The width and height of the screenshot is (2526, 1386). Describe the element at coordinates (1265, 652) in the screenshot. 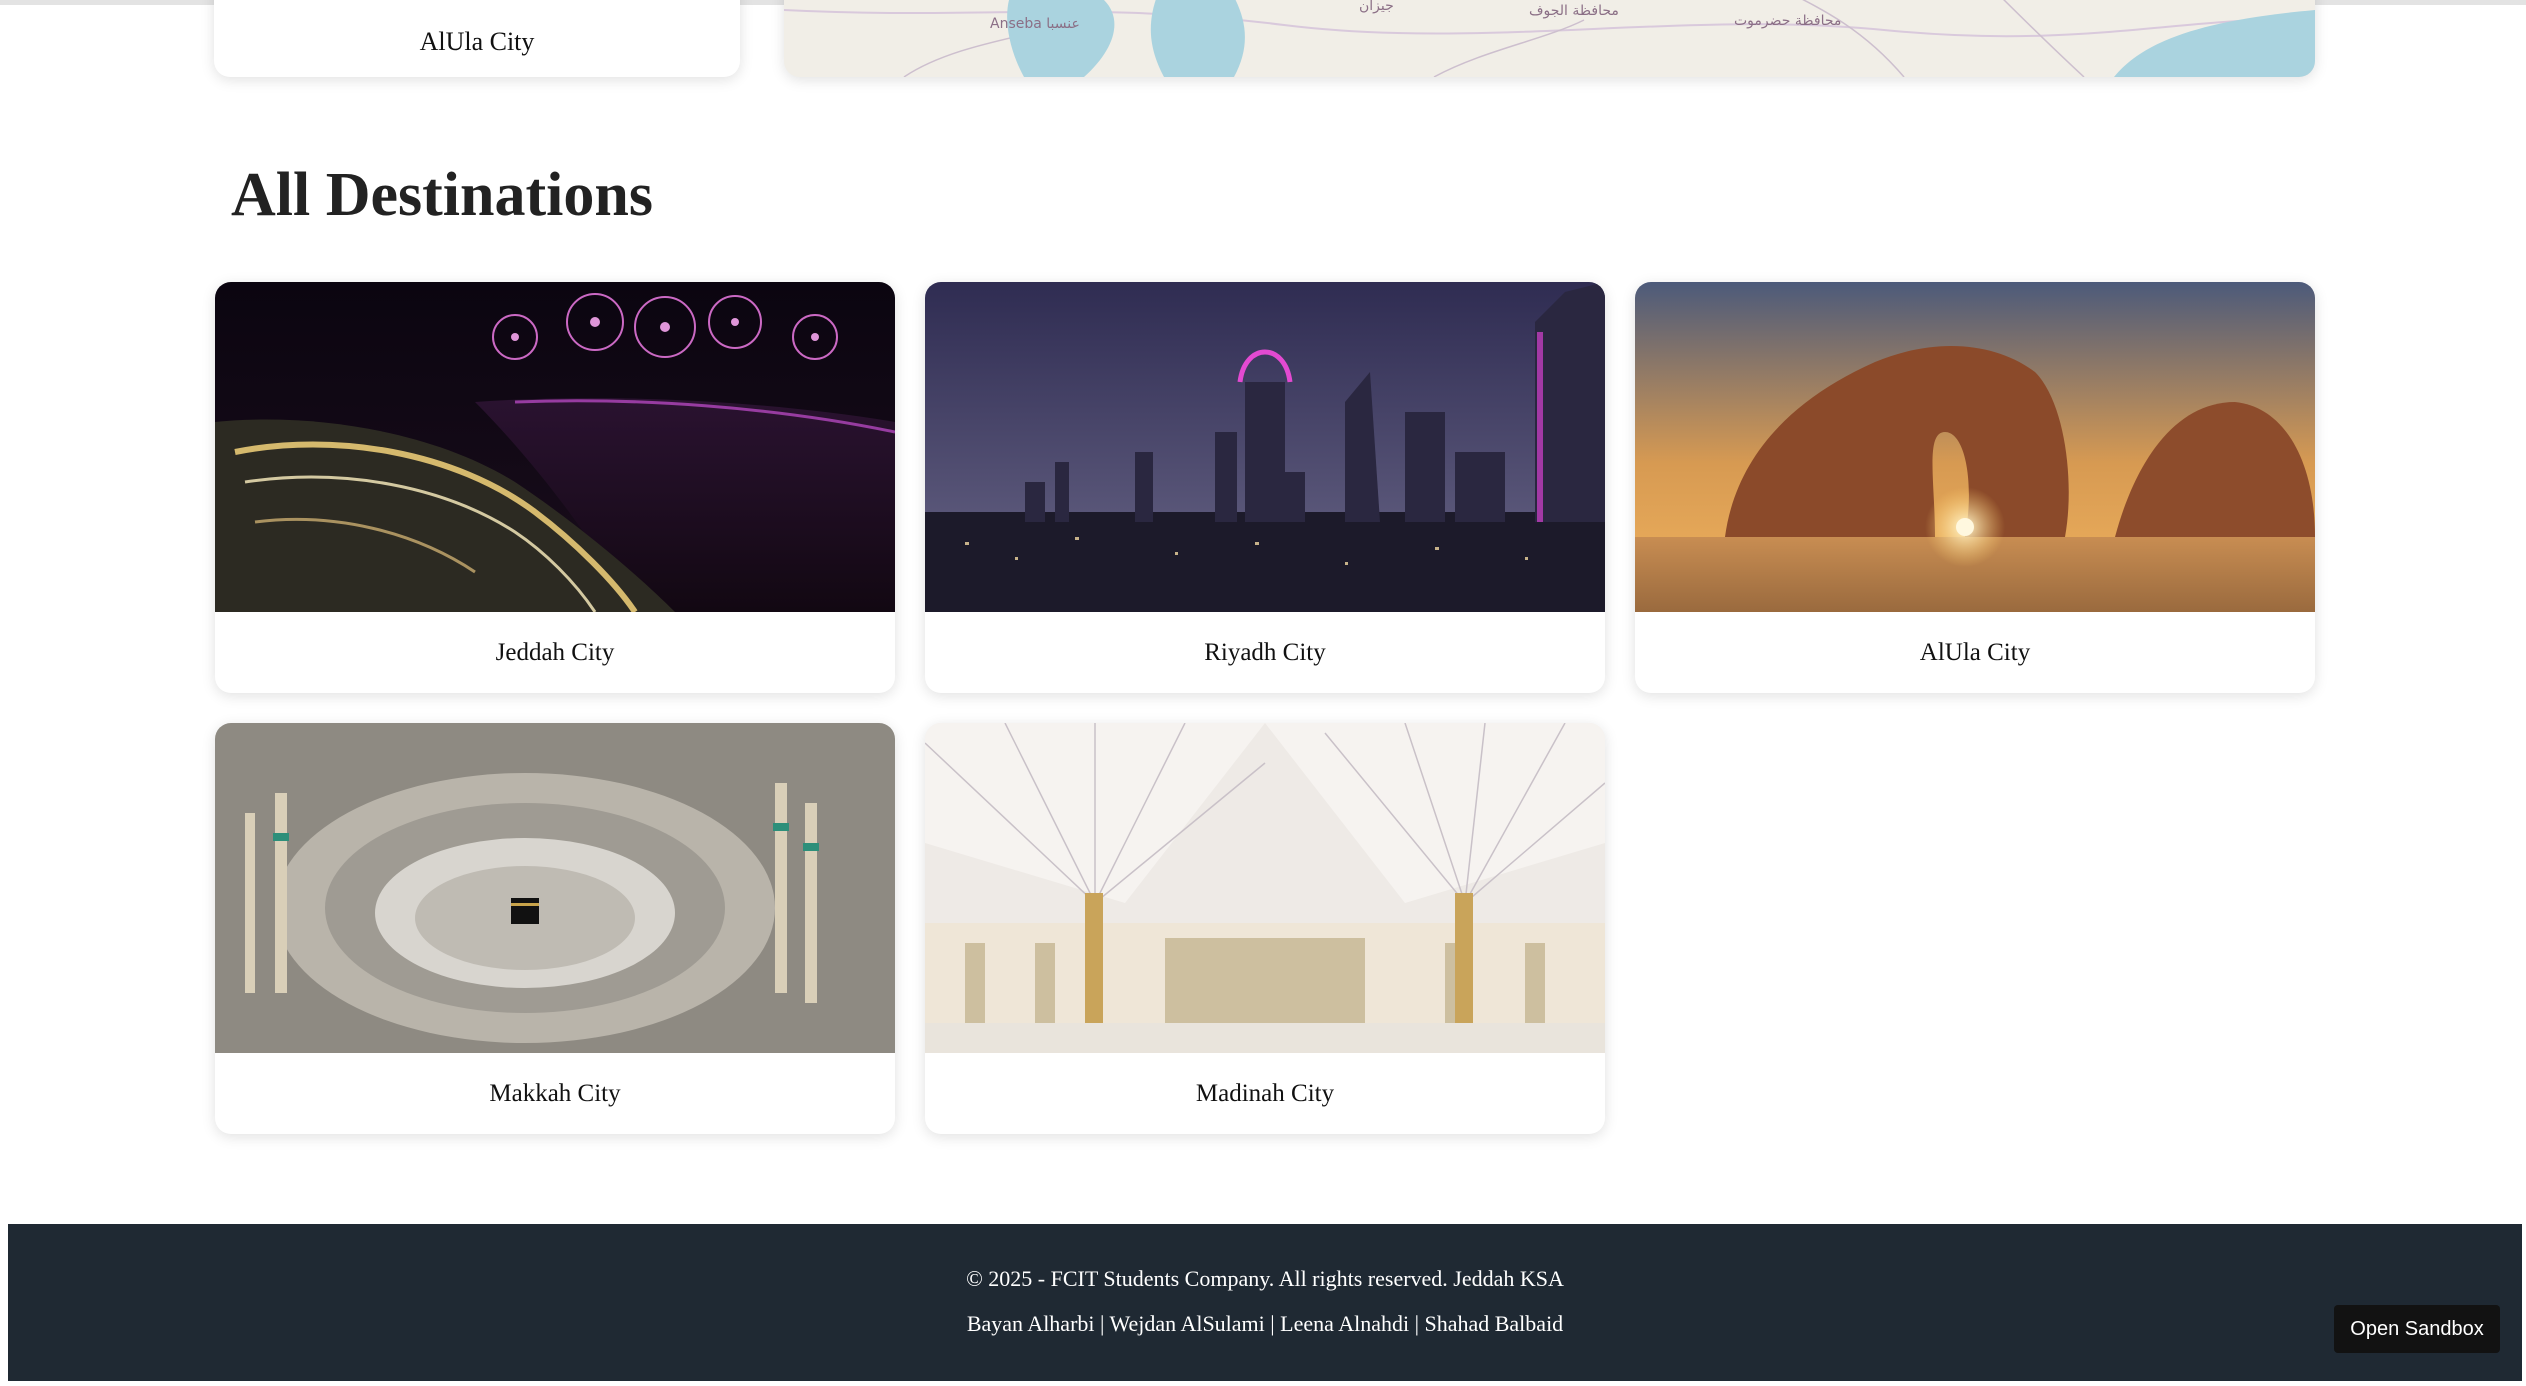

I see `card-label: Riyadh City` at that location.